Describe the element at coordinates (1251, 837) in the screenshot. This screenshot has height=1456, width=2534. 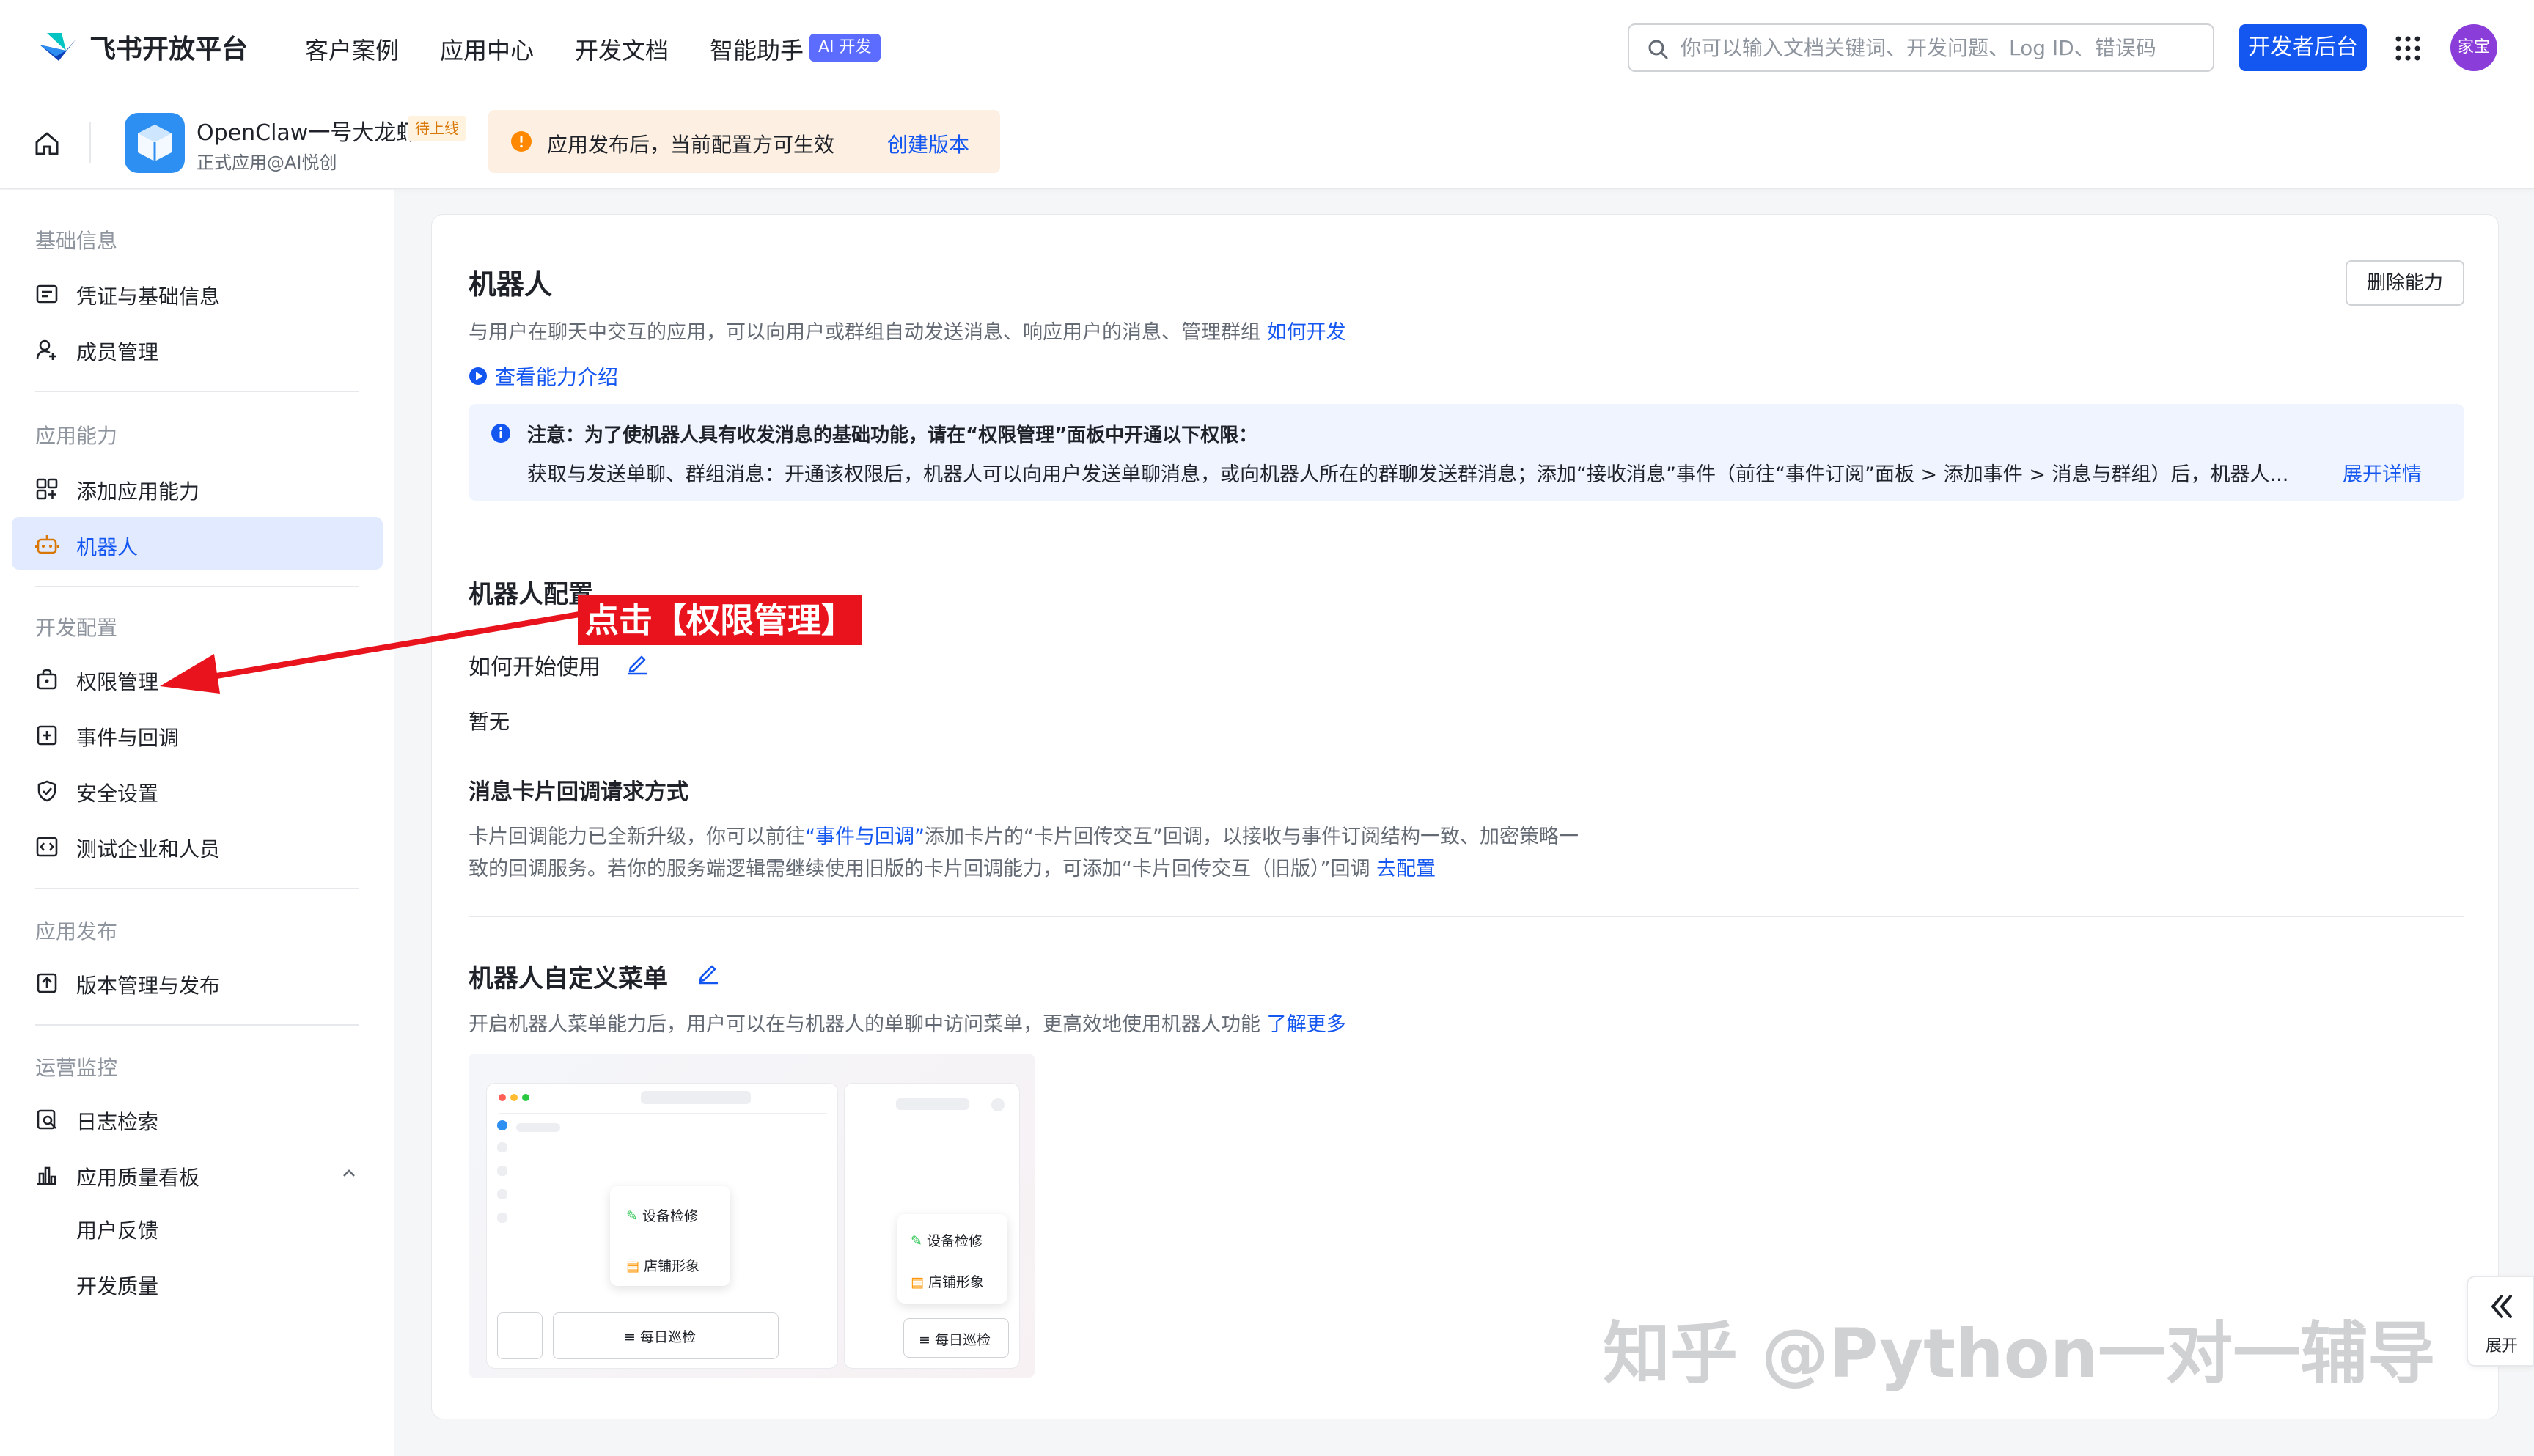
I see `callback-desc-text-b: 添加卡片的“卡片回传交互”回调，以接收与事件订阅结构一致、加密策略一` at that location.